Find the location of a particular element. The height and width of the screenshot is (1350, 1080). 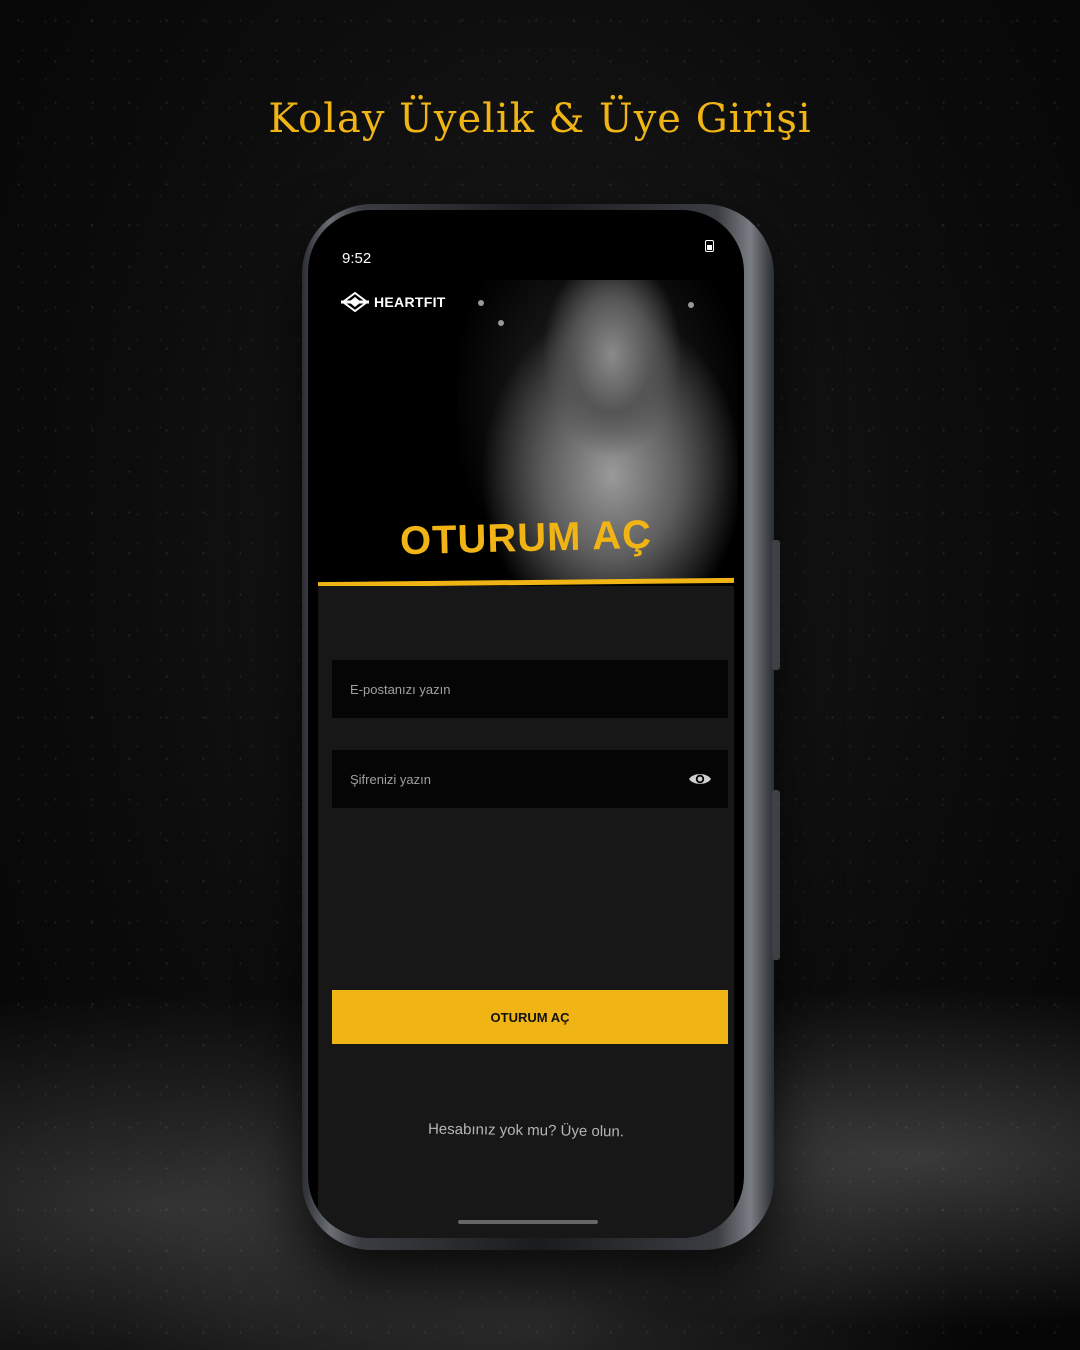

password-input is located at coordinates (518, 779).